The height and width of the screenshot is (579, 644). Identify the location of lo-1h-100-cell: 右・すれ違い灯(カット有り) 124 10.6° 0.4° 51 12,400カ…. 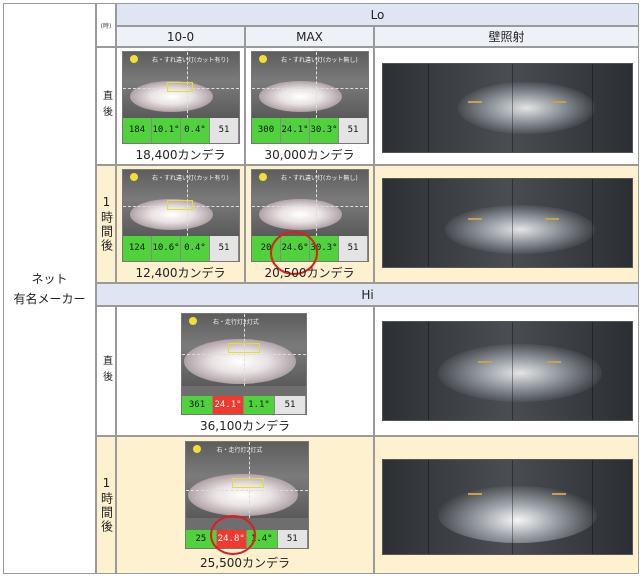
(180, 224).